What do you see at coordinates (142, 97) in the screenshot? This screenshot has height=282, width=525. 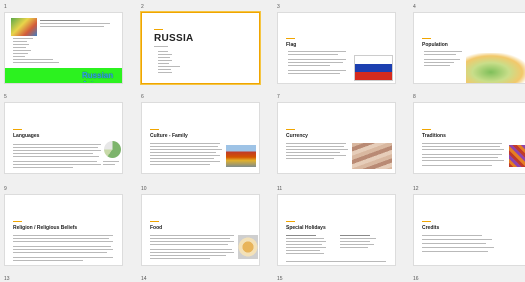 I see `slide-number: 6` at bounding box center [142, 97].